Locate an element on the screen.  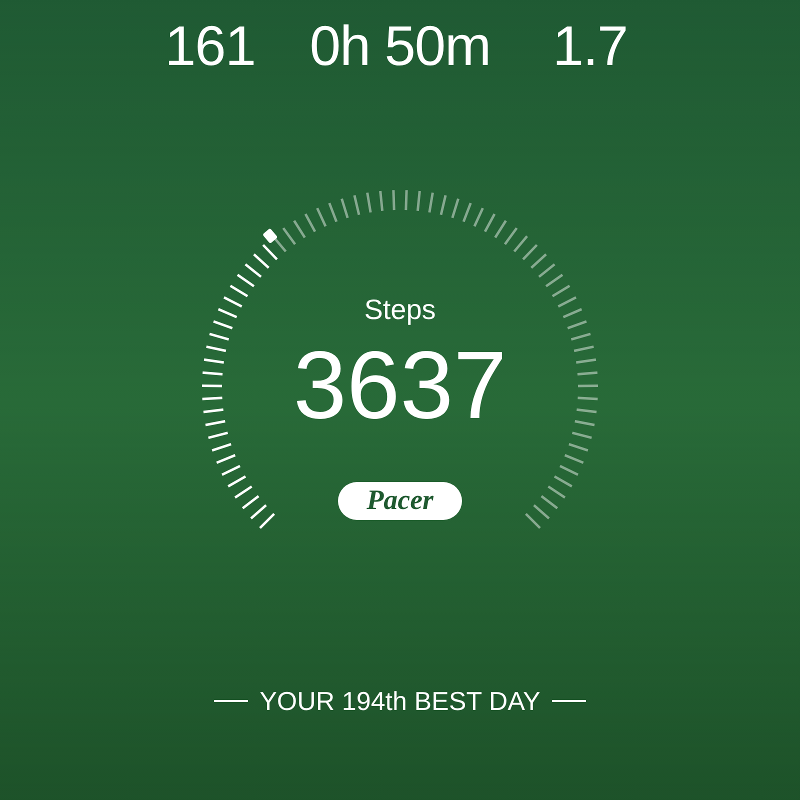
stat-value: 161 is located at coordinates (210, 46).